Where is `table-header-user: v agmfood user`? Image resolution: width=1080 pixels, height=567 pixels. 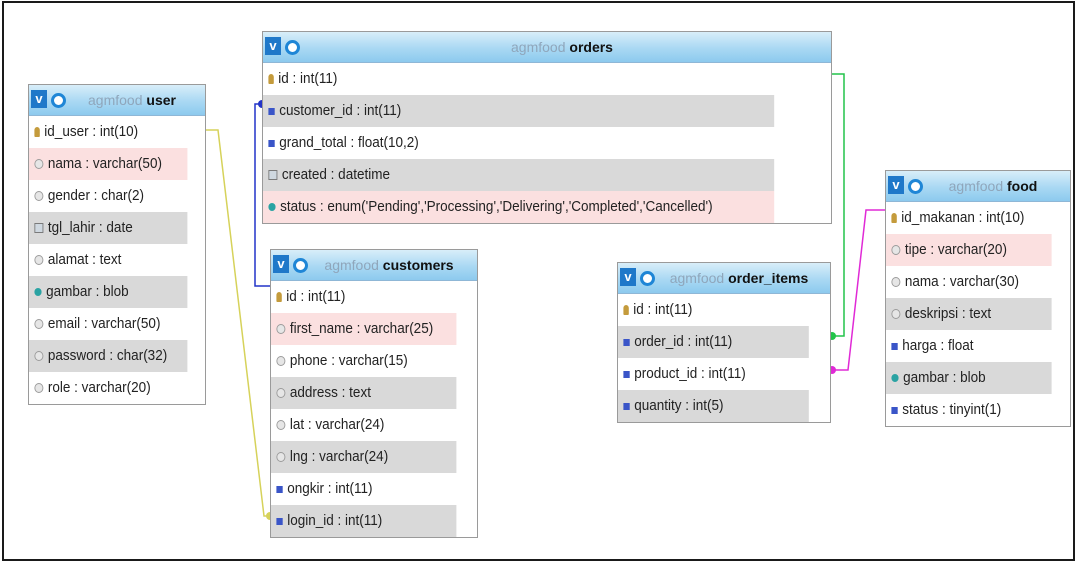 table-header-user: v agmfood user is located at coordinates (117, 100).